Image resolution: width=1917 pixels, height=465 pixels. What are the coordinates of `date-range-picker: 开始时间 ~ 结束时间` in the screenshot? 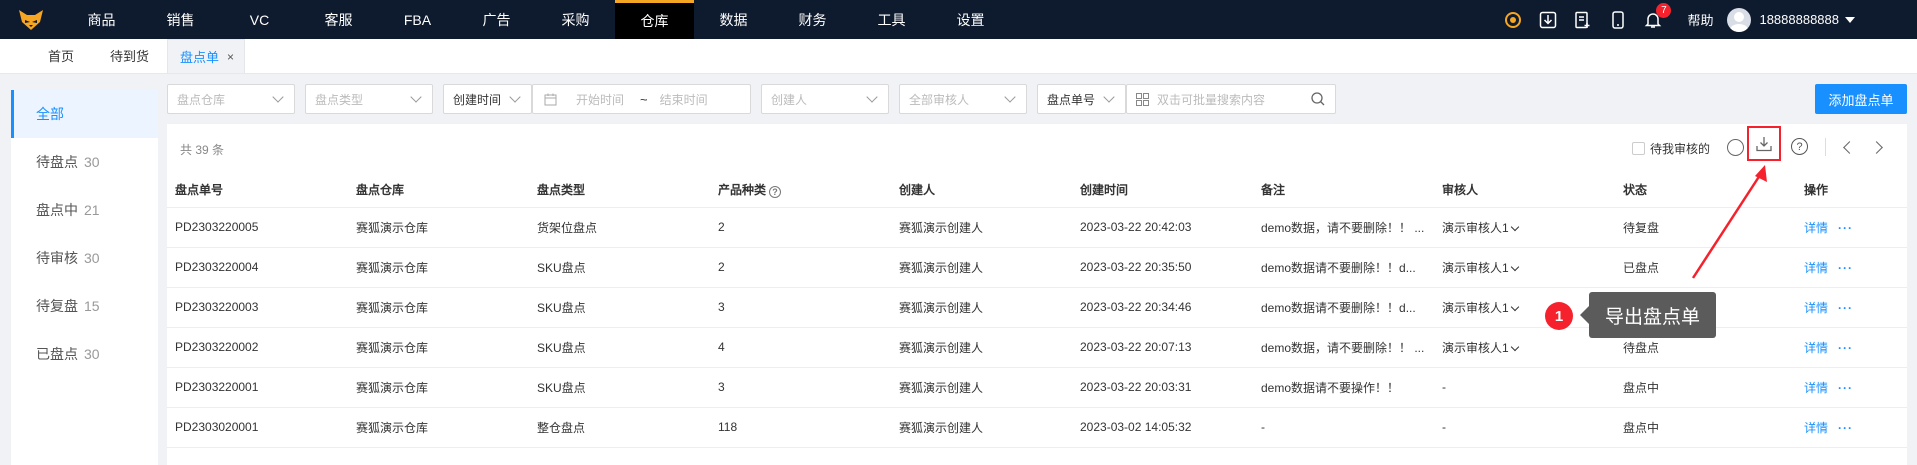 It's located at (641, 99).